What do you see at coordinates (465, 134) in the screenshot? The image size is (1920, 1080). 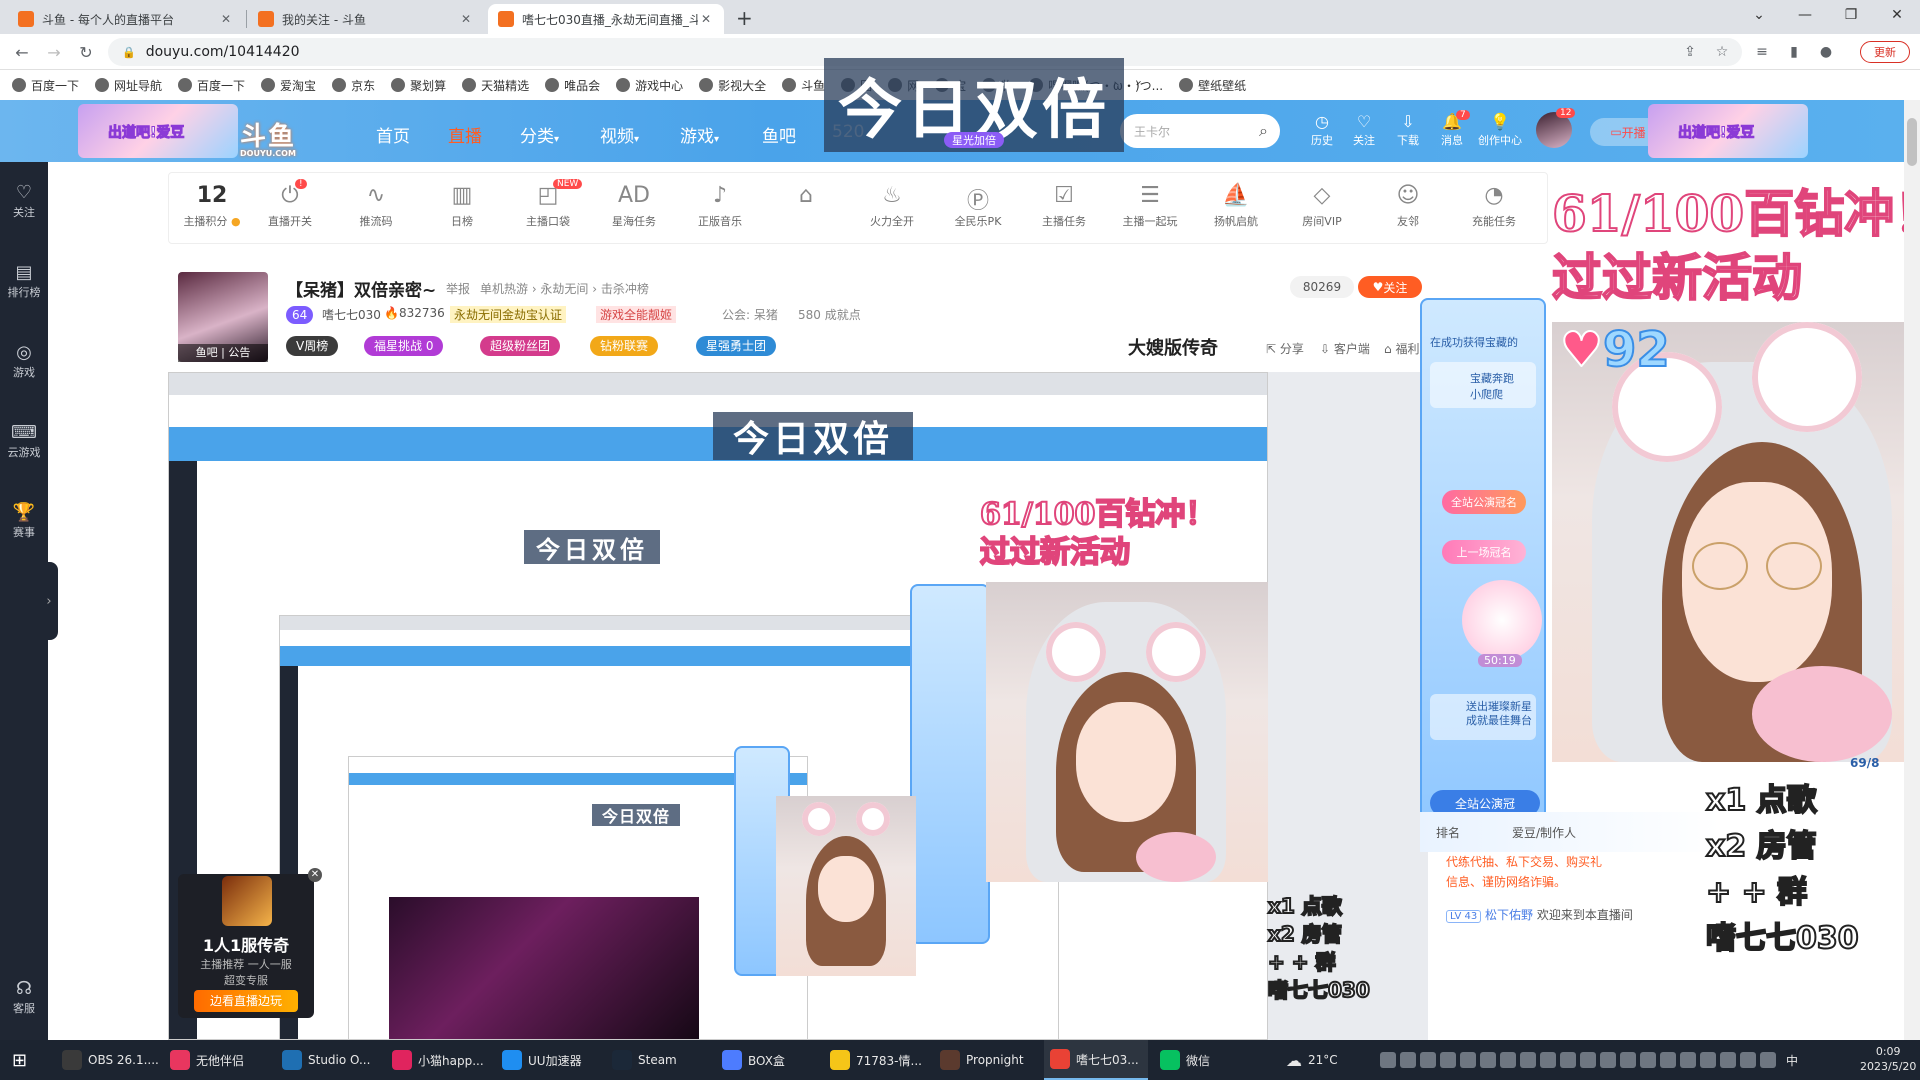 I see `nav-live: 直播` at bounding box center [465, 134].